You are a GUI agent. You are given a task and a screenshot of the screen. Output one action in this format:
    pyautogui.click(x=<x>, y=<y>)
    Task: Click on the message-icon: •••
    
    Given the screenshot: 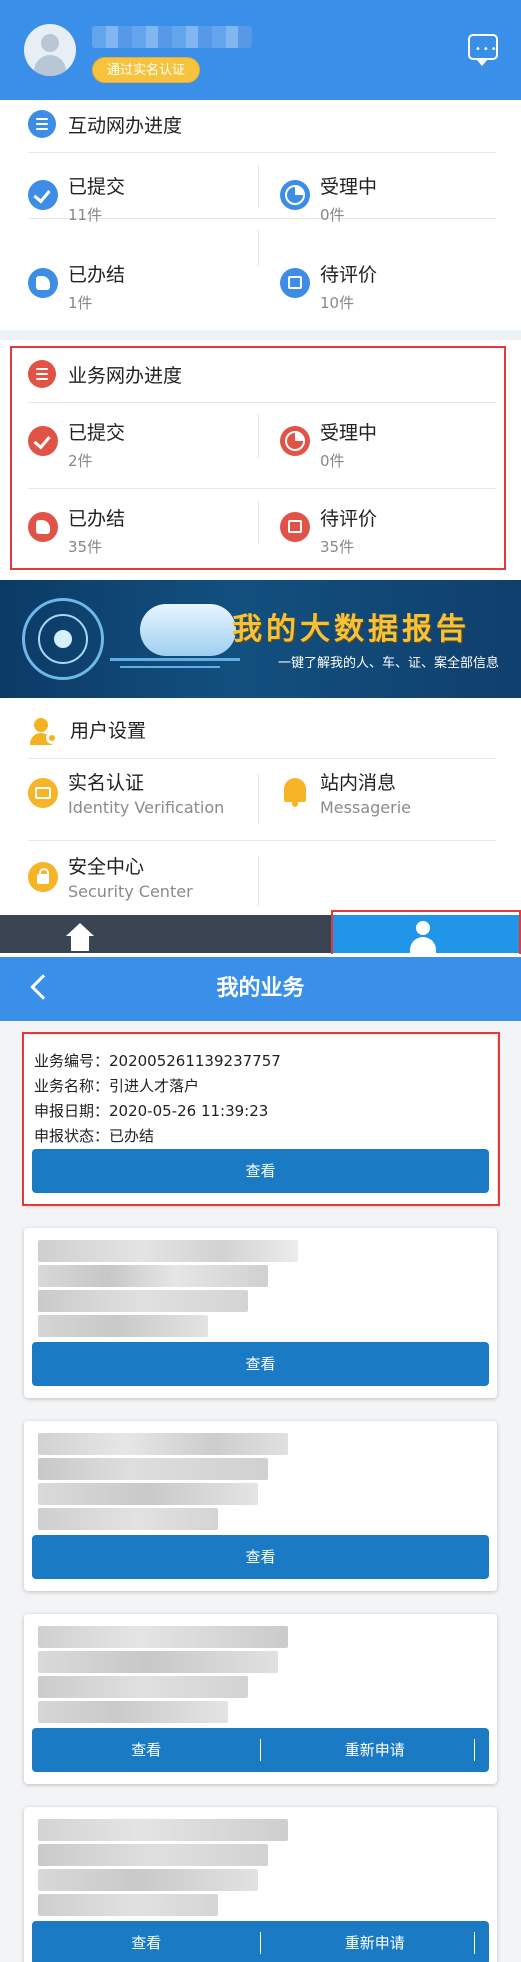 What is the action you would take?
    pyautogui.click(x=483, y=50)
    